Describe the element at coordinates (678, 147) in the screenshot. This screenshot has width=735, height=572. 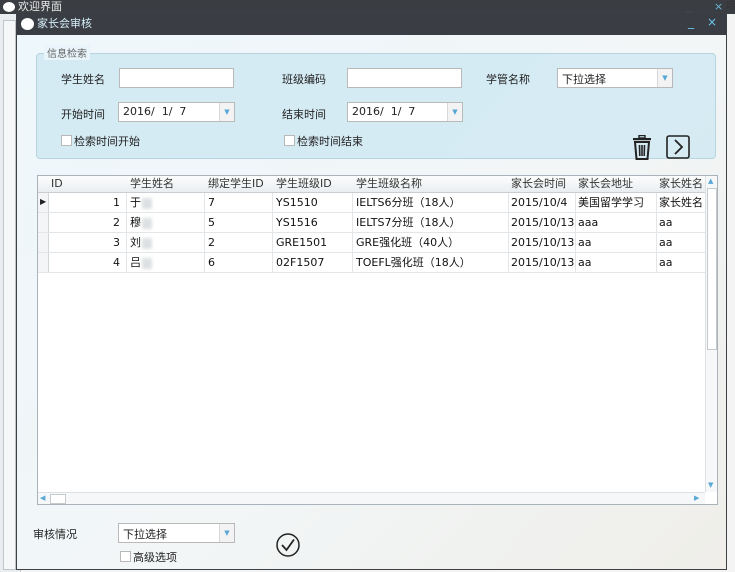
I see `chevron-right-icon` at that location.